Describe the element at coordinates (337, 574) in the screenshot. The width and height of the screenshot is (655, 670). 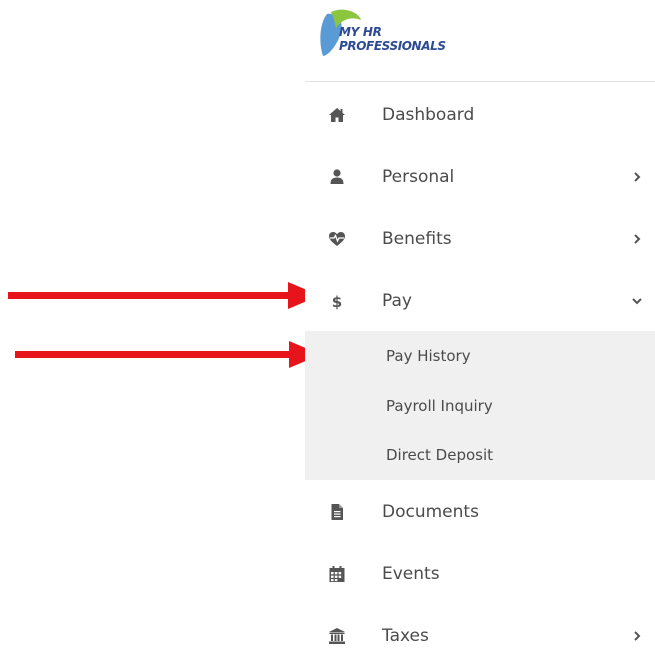
I see `calendar-icon` at that location.